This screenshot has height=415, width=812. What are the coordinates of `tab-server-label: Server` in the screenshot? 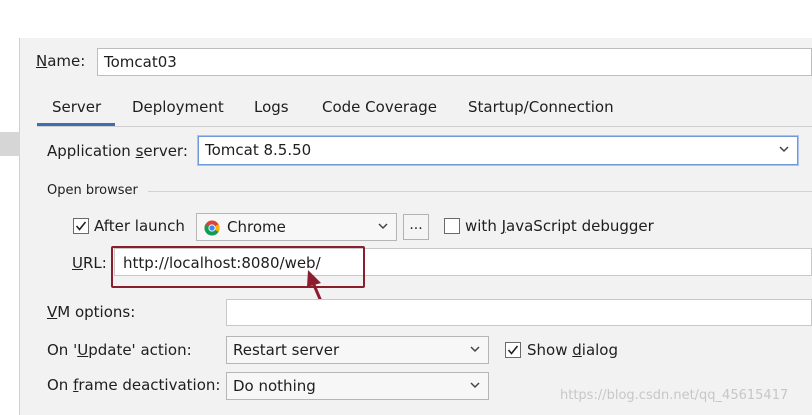 It's located at (77, 107).